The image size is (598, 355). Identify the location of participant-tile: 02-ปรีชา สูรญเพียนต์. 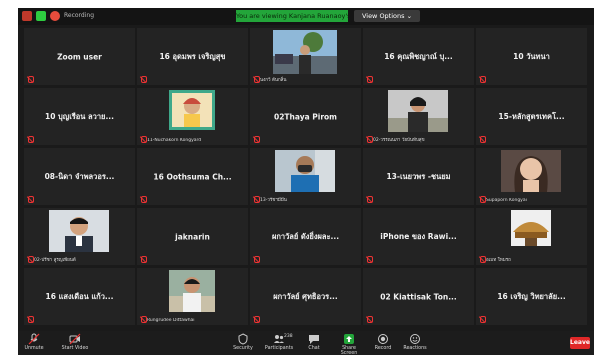
(79, 236).